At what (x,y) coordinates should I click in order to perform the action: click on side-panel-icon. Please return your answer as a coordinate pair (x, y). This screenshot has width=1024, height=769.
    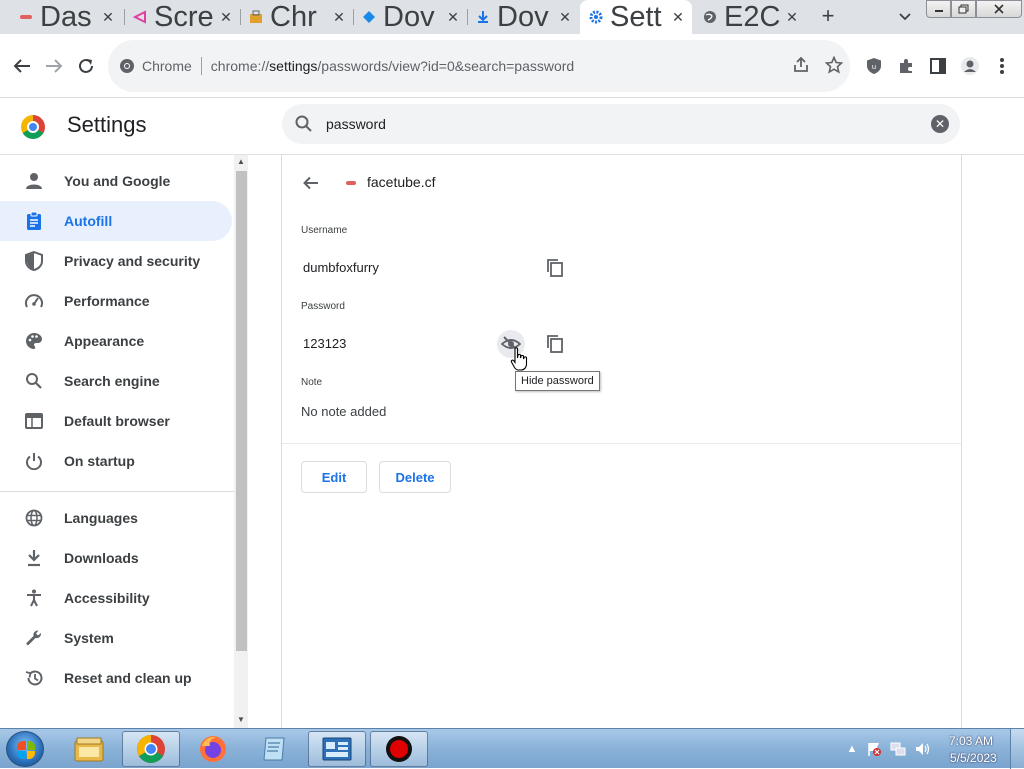
    Looking at the image, I should click on (938, 66).